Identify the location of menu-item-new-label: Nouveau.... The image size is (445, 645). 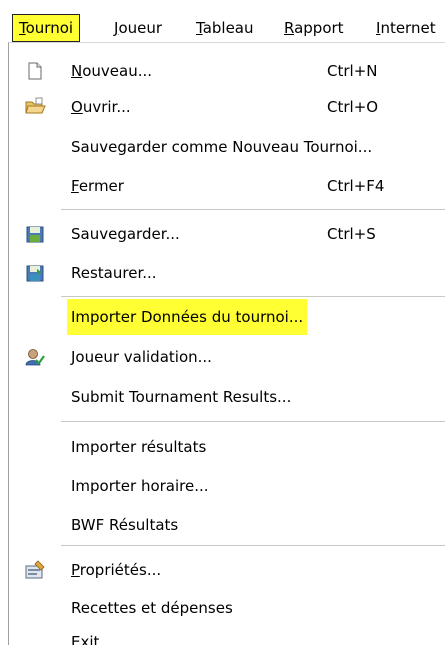
(112, 71).